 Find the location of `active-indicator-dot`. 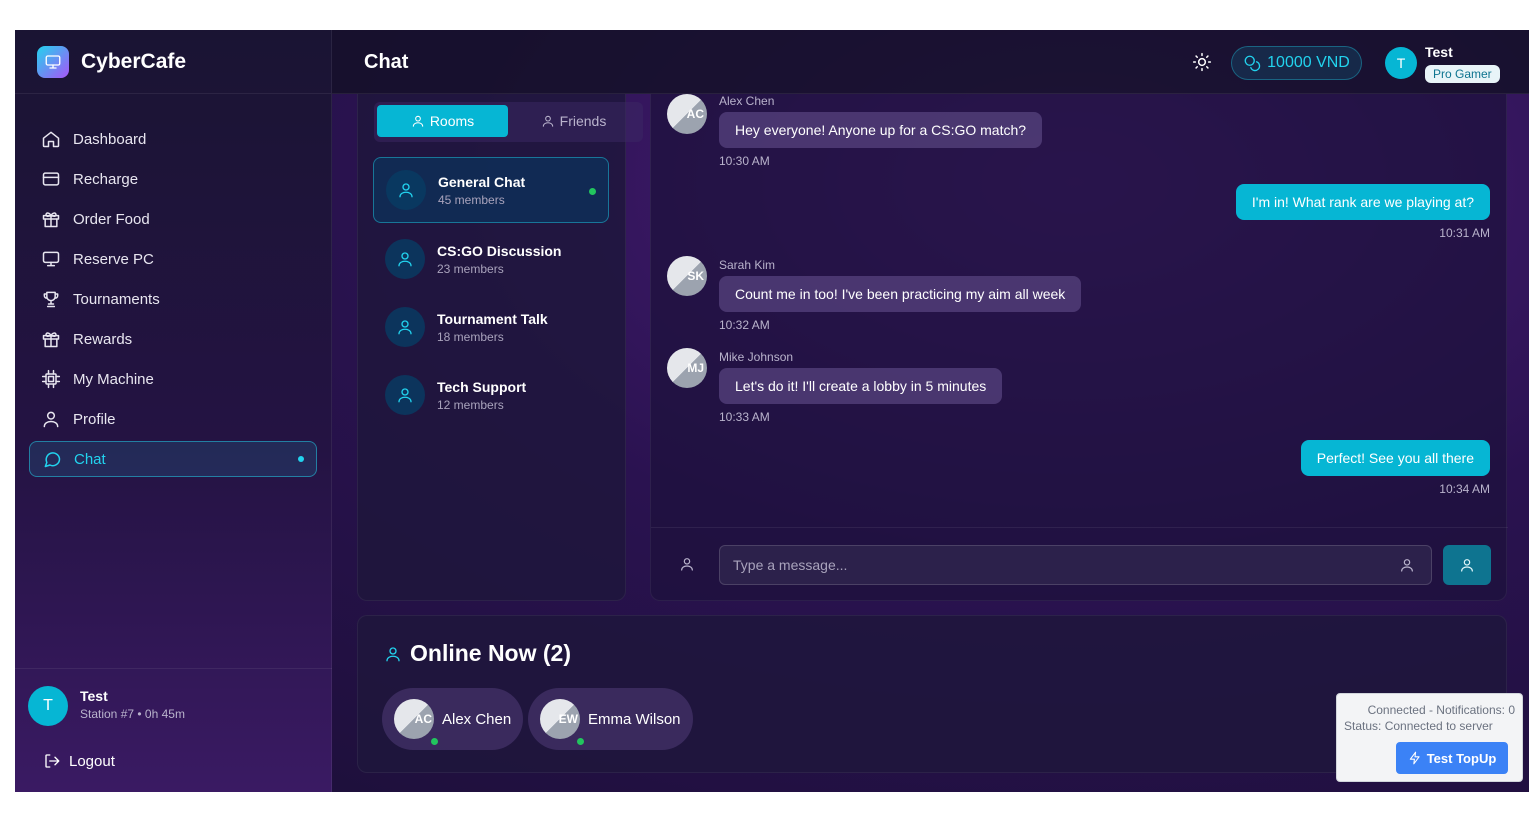

active-indicator-dot is located at coordinates (301, 459).